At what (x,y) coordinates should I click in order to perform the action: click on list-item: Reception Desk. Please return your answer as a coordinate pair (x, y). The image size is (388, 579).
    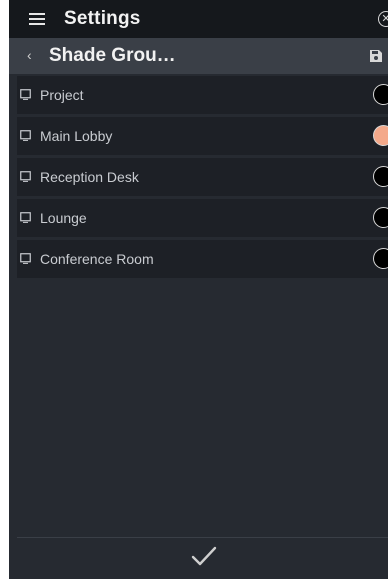
    Looking at the image, I should click on (202, 177).